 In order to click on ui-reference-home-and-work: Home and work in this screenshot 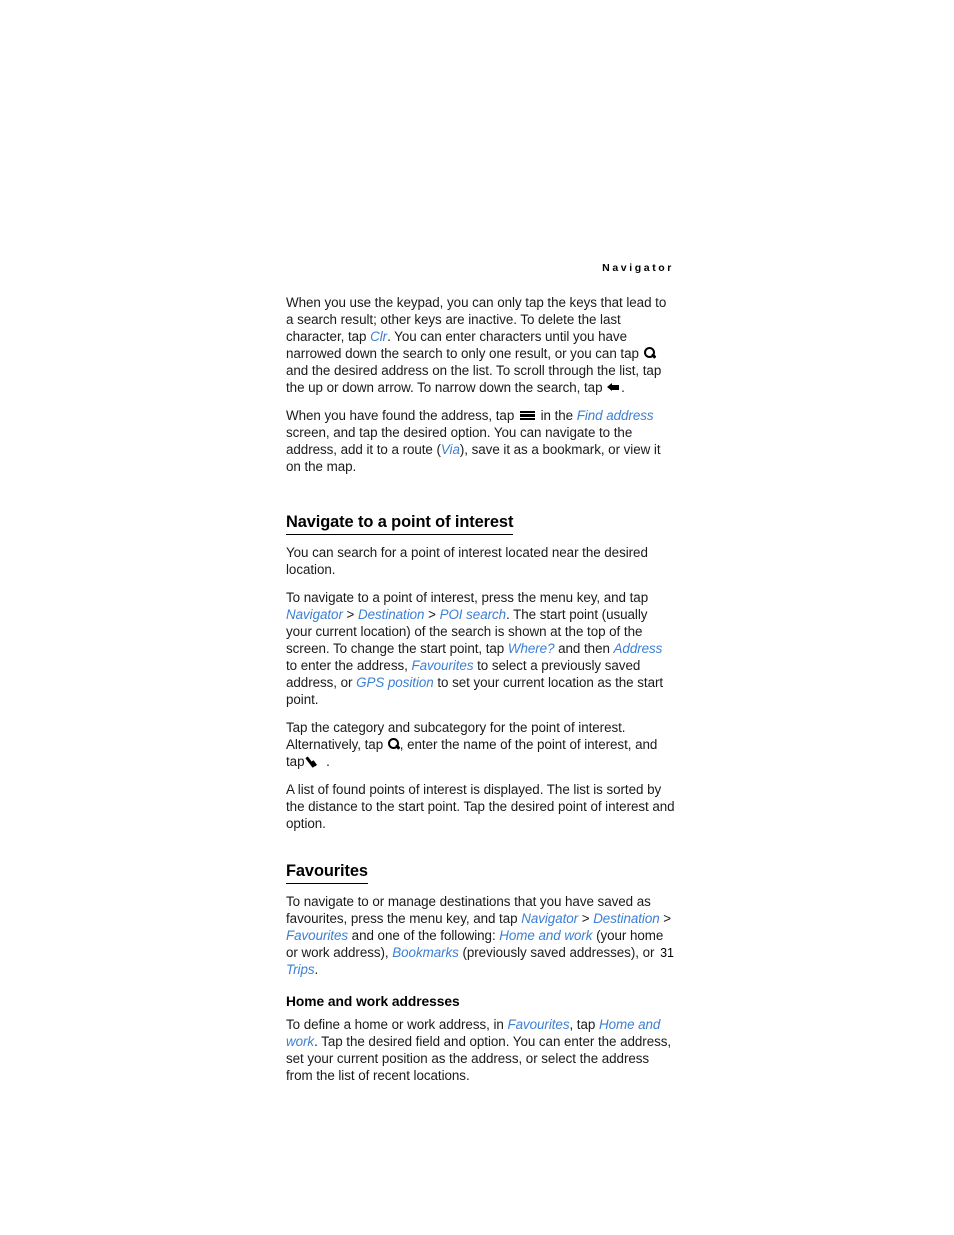, I will do `click(546, 935)`.